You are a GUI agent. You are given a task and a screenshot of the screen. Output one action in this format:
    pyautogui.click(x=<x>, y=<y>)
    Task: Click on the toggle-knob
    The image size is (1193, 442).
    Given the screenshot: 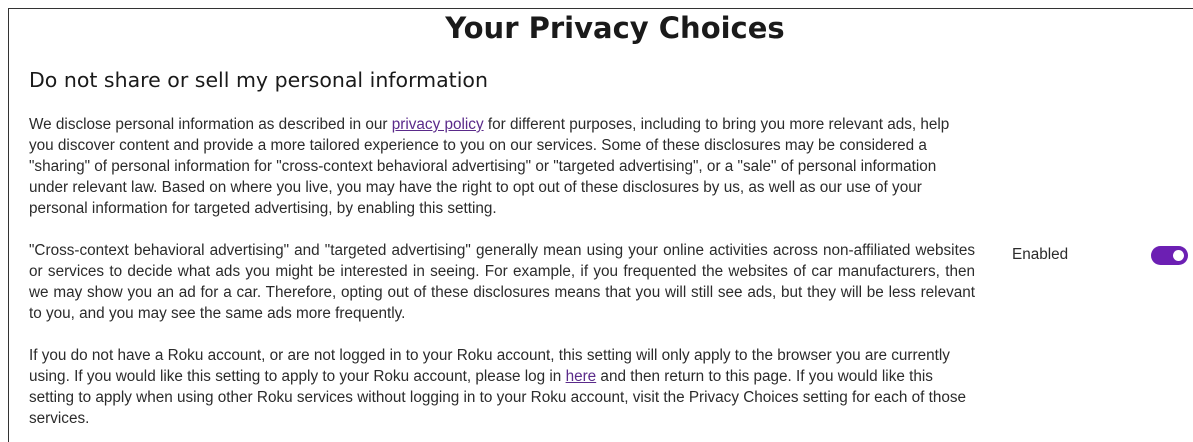 What is the action you would take?
    pyautogui.click(x=1178, y=255)
    